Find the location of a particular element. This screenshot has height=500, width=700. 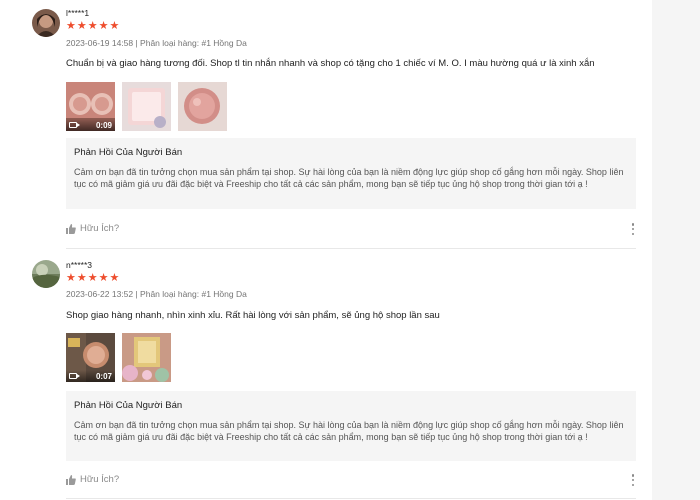

review-media: 0:07 is located at coordinates (118, 357).